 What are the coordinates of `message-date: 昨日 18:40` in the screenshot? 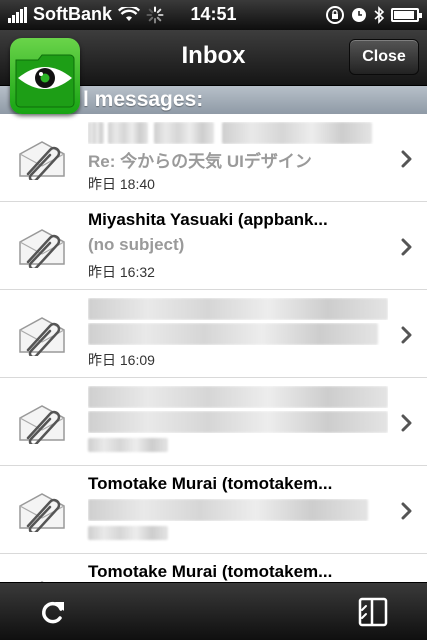 It's located at (121, 184).